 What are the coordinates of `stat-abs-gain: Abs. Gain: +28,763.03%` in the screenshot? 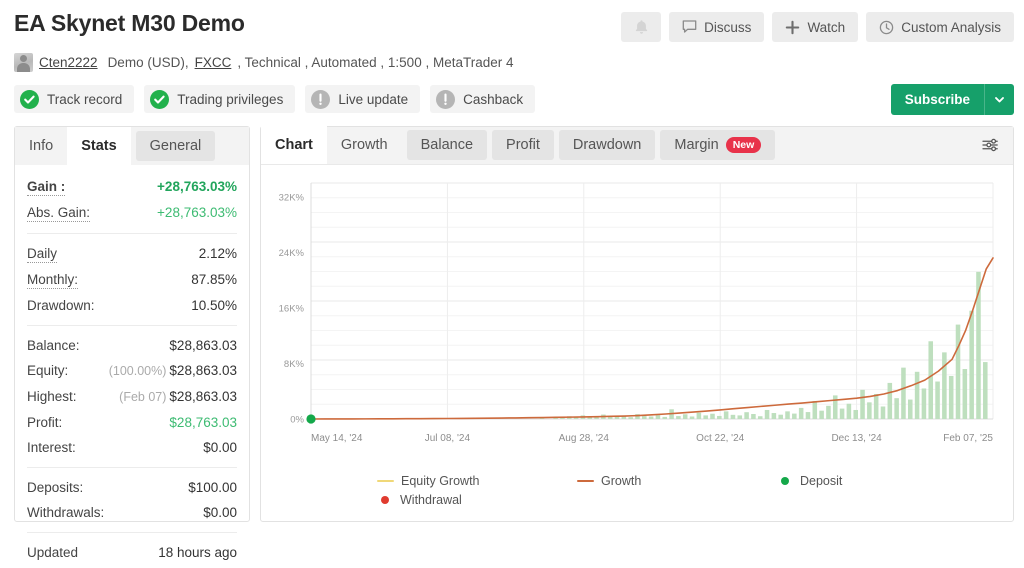 It's located at (132, 213).